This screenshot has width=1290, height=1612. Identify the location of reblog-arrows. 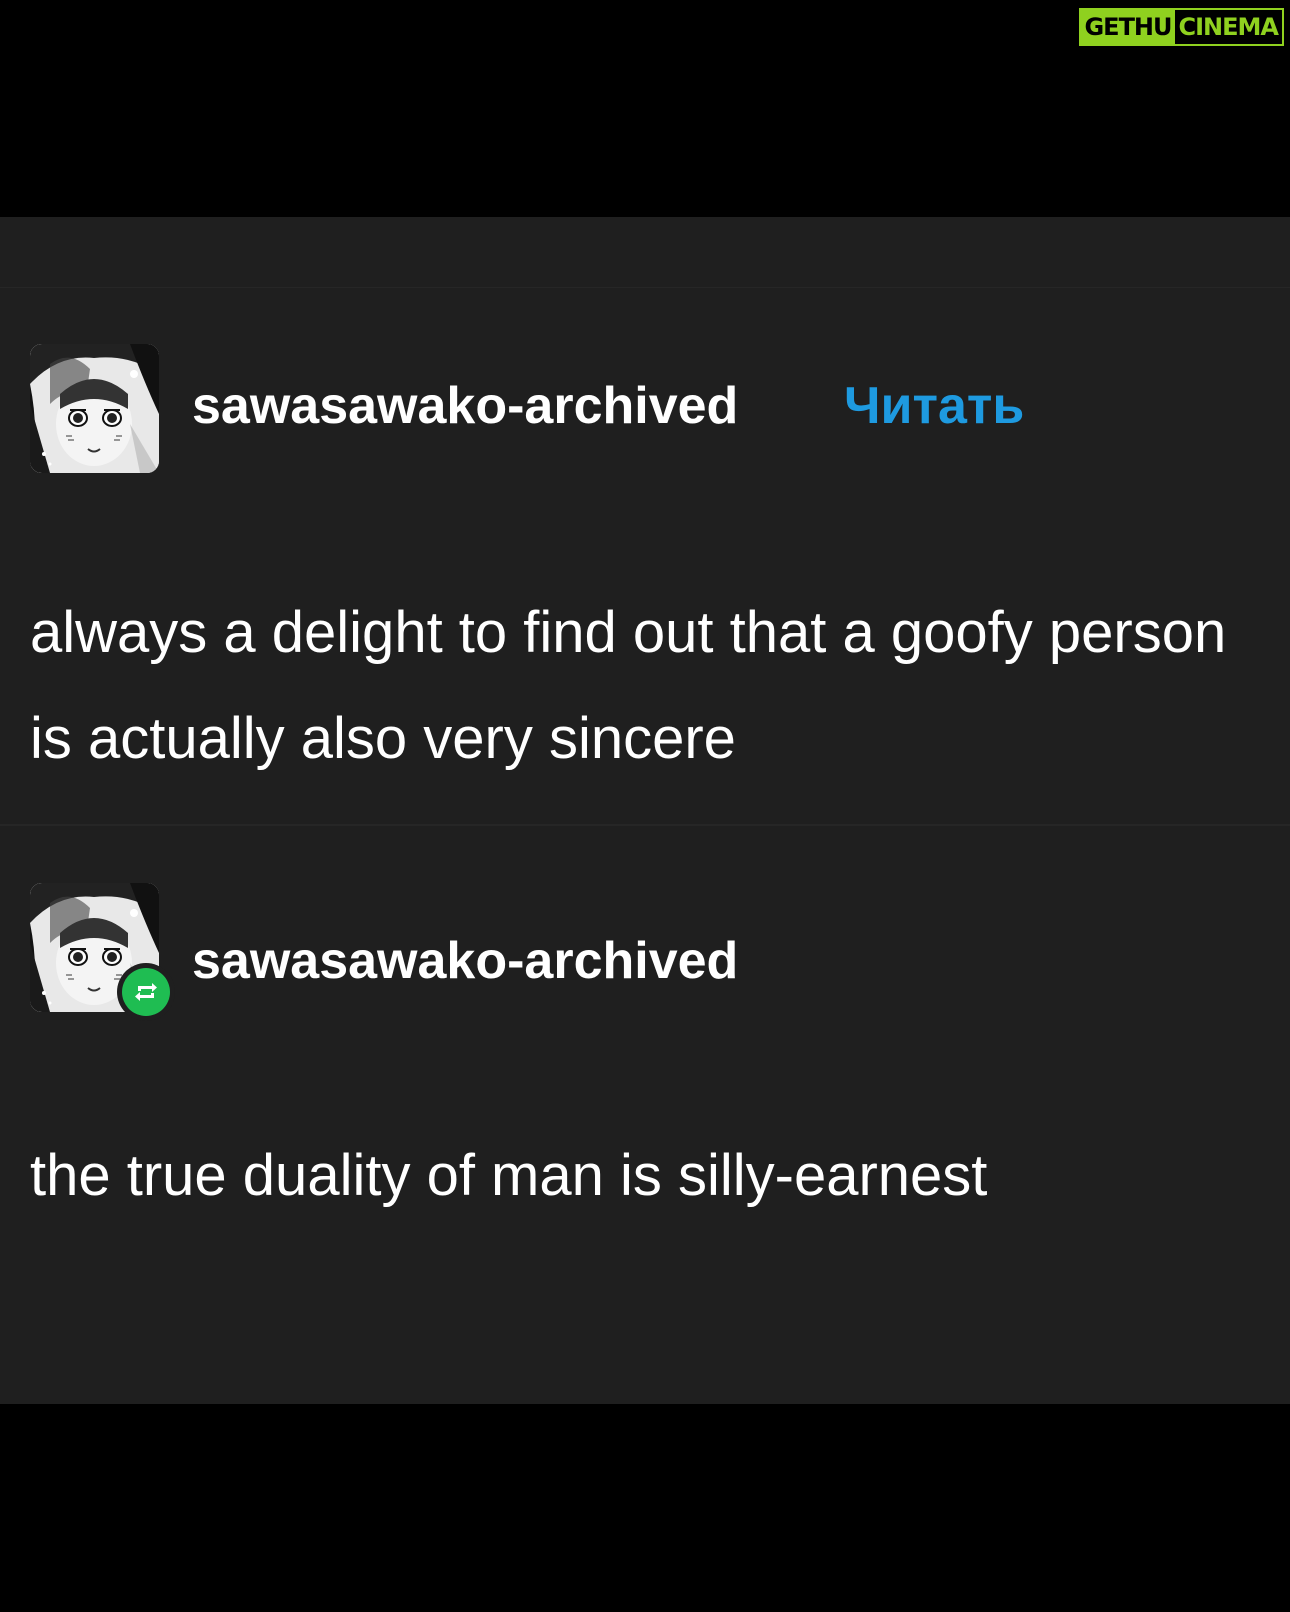
(146, 992).